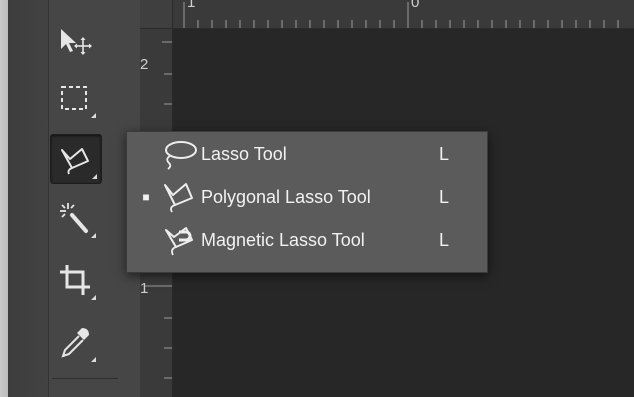 The height and width of the screenshot is (397, 634). I want to click on toolbar-divider, so click(85, 378).